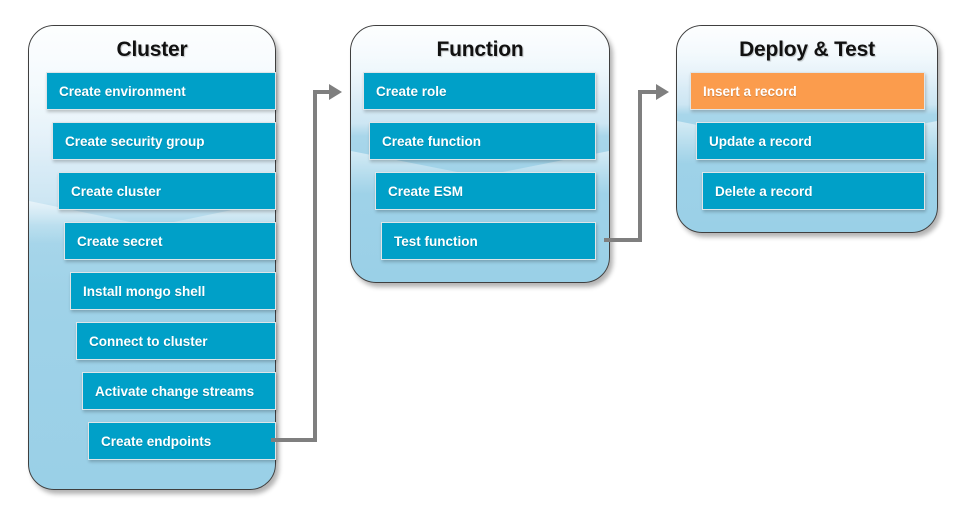 Image resolution: width=965 pixels, height=505 pixels. Describe the element at coordinates (810, 141) in the screenshot. I see `step-update-a-record: Update a record` at that location.